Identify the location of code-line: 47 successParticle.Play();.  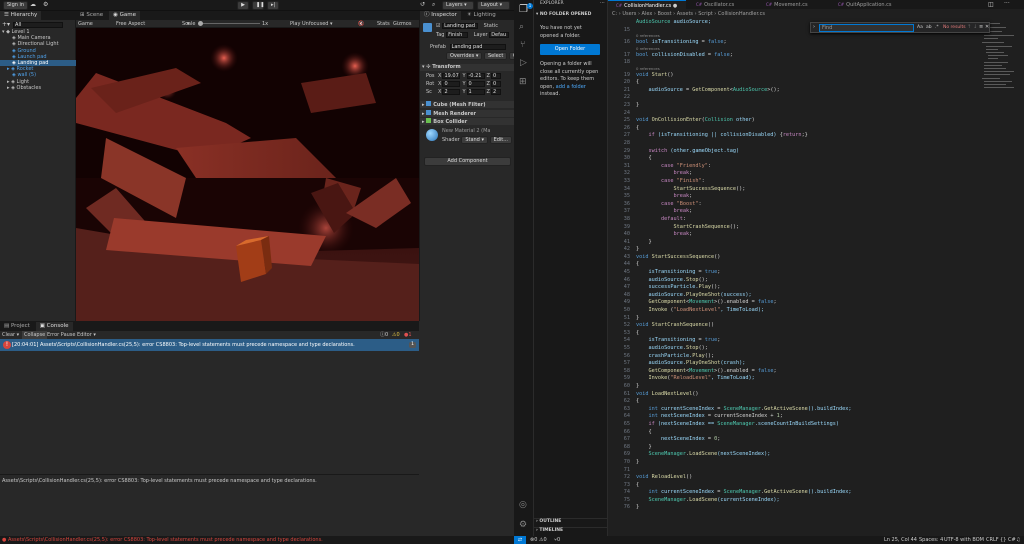
(816, 288).